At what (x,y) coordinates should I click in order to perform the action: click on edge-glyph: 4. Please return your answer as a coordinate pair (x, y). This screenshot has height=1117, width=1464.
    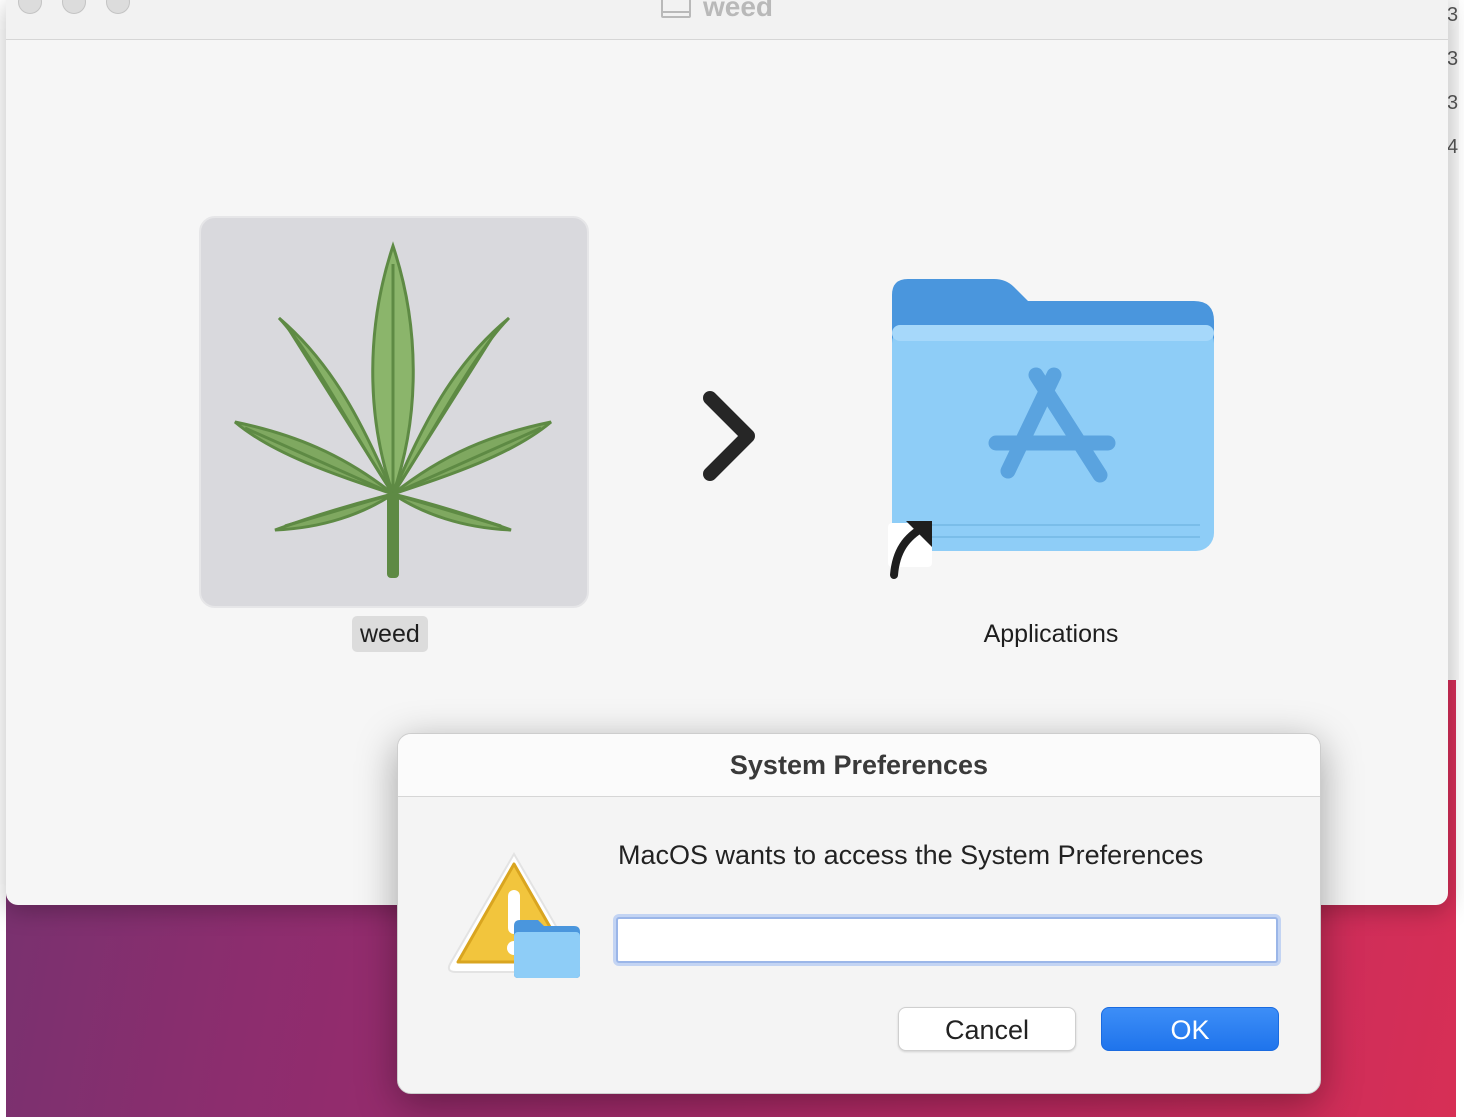
    Looking at the image, I should click on (1453, 147).